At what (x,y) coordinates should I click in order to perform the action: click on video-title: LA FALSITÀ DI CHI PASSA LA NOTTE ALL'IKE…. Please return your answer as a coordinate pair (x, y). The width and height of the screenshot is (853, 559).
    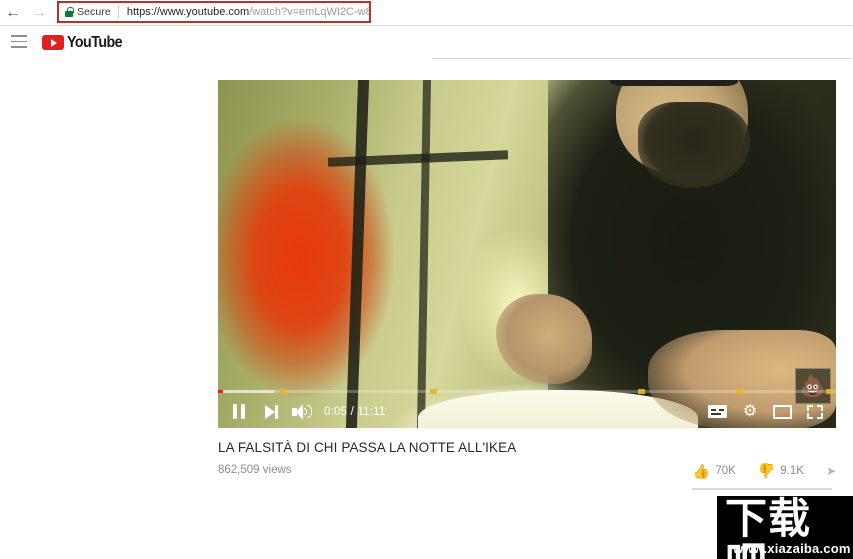
    Looking at the image, I should click on (367, 447).